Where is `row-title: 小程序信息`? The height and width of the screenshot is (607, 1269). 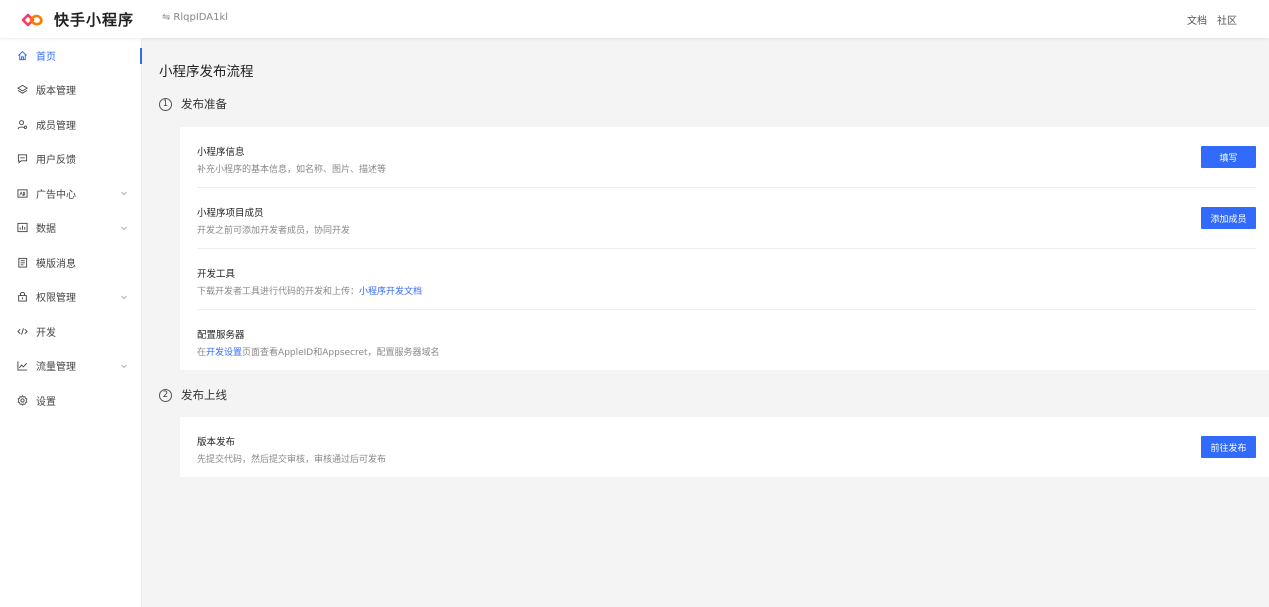 row-title: 小程序信息 is located at coordinates (221, 152).